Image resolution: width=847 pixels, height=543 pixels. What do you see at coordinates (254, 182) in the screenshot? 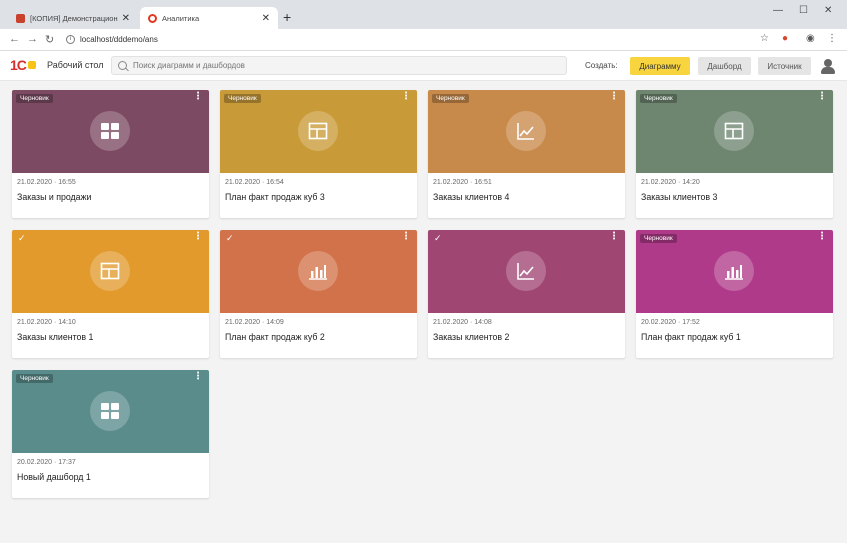
I see `card-date: 21.02.2020 · 16:54` at bounding box center [254, 182].